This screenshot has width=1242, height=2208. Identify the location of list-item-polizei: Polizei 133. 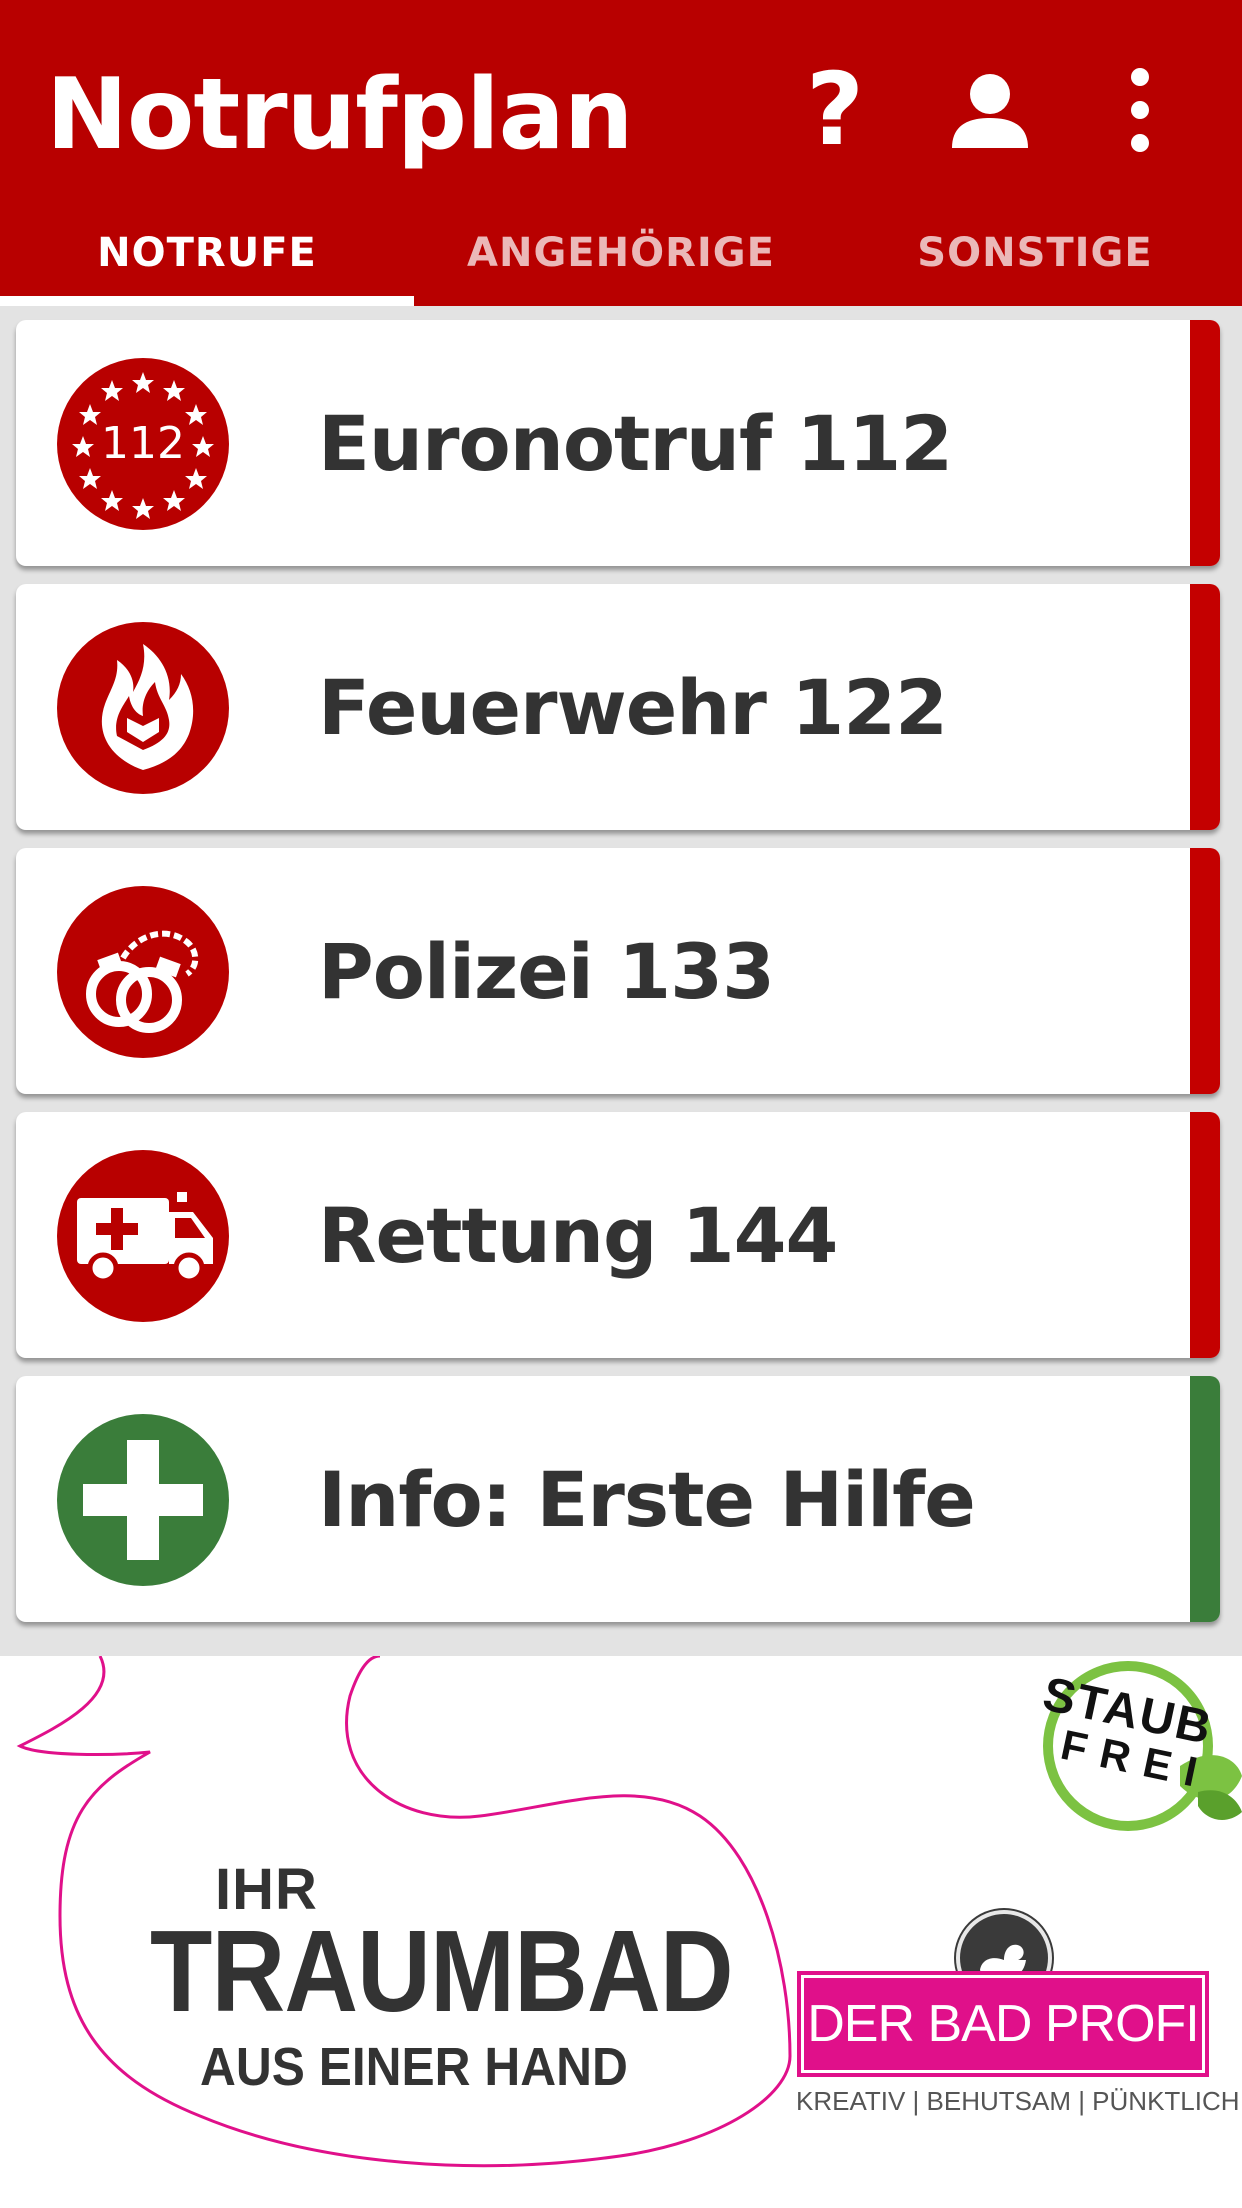
(618, 971).